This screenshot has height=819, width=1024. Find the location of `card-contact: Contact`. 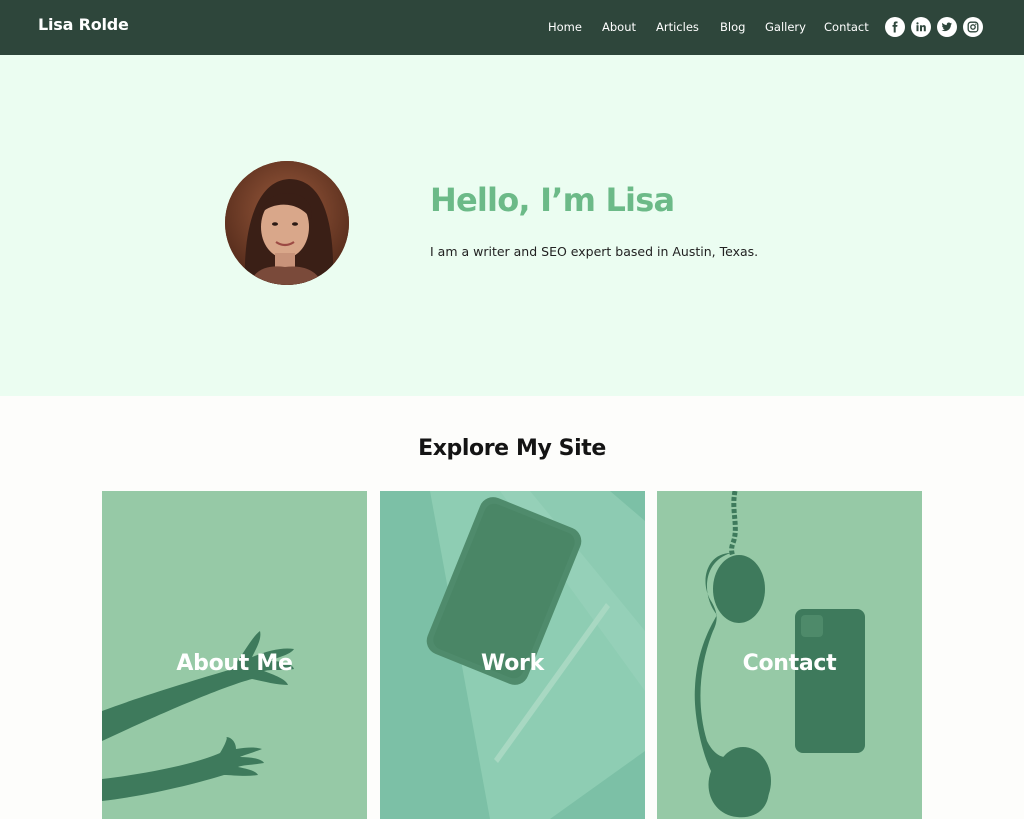

card-contact: Contact is located at coordinates (789, 655).